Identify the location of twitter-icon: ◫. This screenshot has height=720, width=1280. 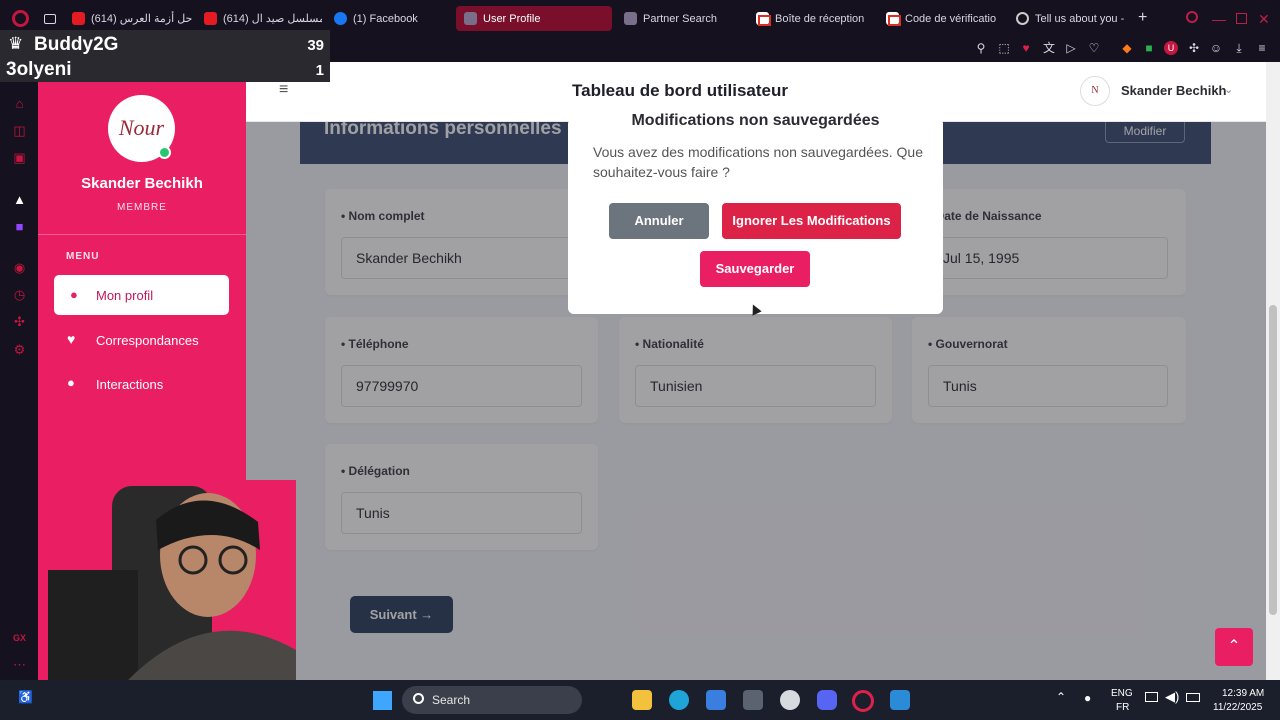
(19, 130).